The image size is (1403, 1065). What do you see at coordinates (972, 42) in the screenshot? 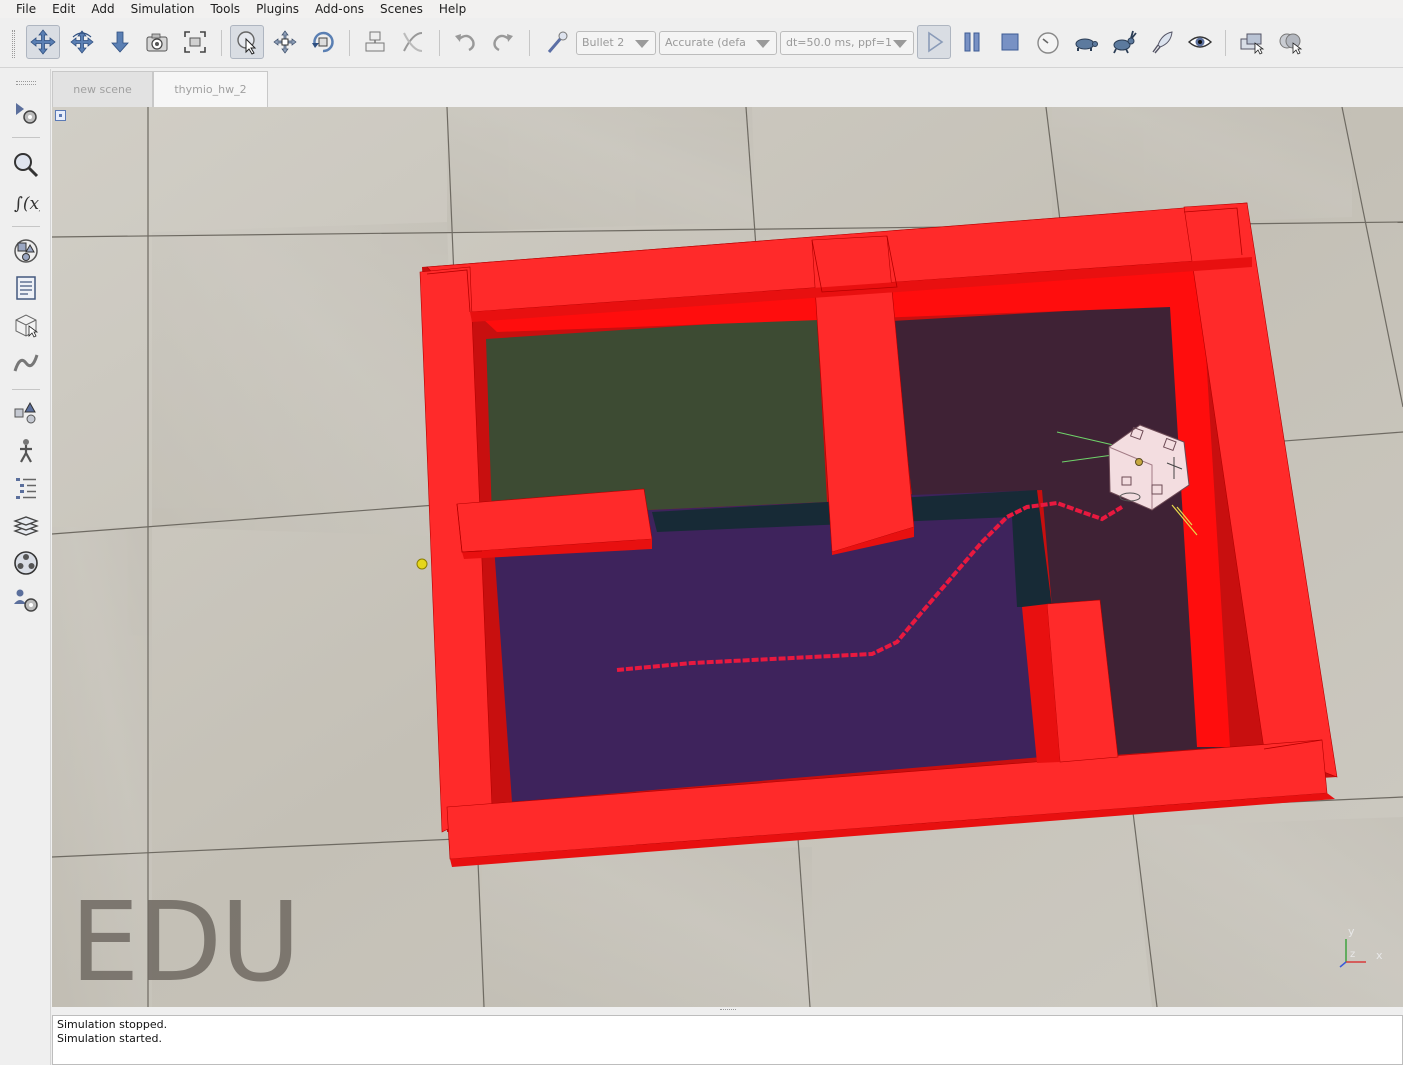
I see `pause-icon` at bounding box center [972, 42].